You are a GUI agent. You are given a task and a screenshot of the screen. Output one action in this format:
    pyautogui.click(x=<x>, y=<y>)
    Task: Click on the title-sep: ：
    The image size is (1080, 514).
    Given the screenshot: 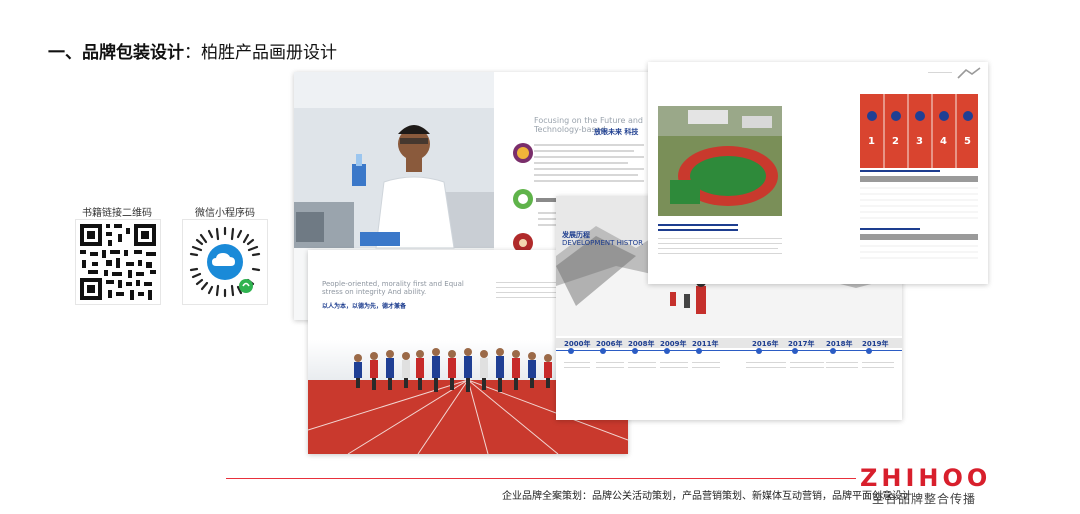 What is the action you would take?
    pyautogui.click(x=192, y=53)
    